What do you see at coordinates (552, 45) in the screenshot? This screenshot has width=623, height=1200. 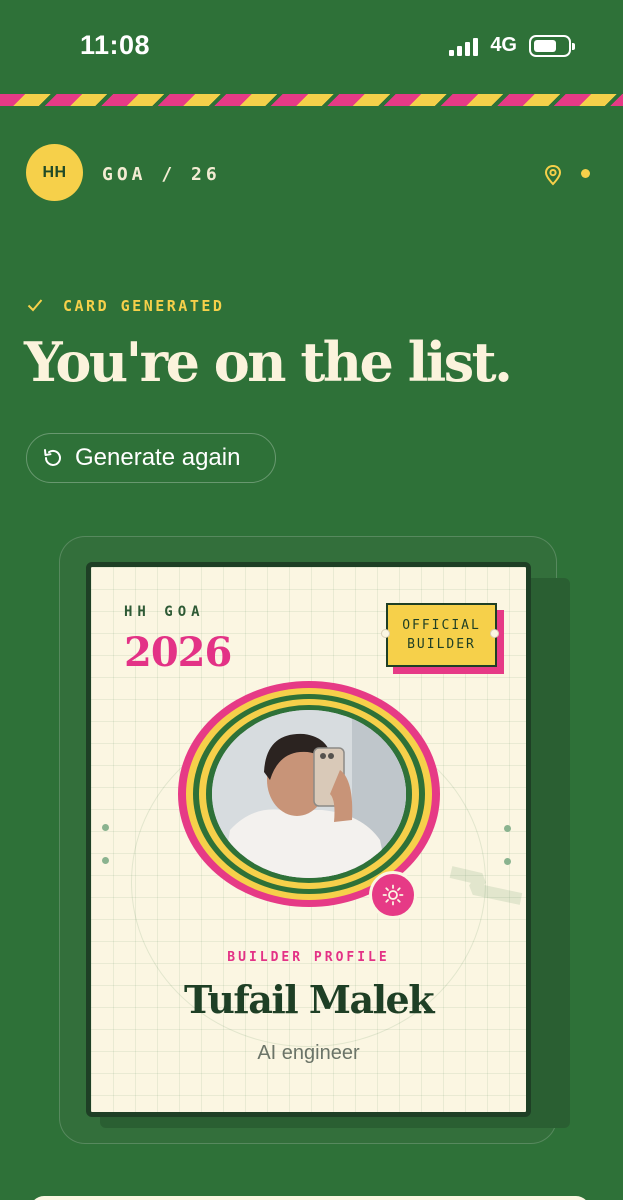 I see `battery-icon` at bounding box center [552, 45].